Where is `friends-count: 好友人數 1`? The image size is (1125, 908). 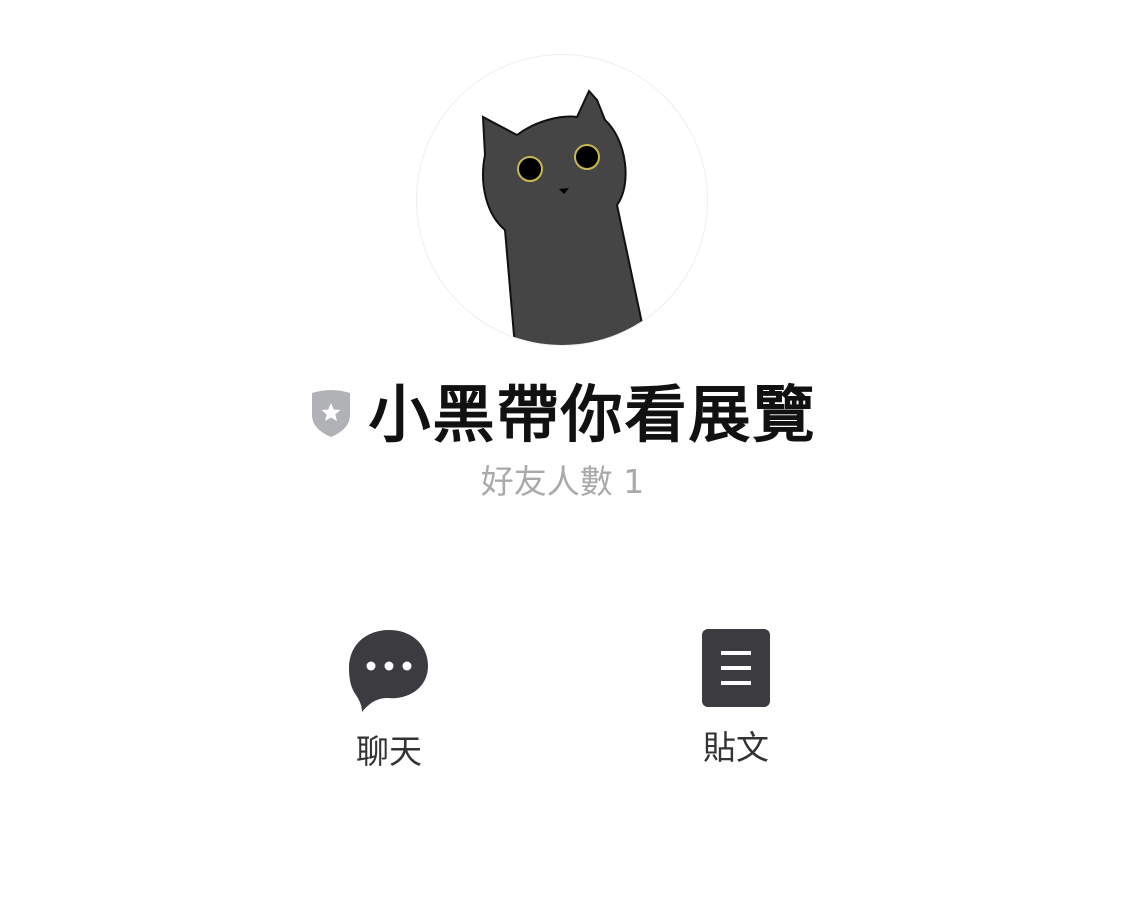
friends-count: 好友人數 1 is located at coordinates (562, 481).